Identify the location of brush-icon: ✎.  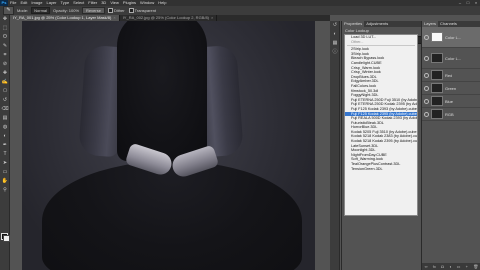
(8, 10).